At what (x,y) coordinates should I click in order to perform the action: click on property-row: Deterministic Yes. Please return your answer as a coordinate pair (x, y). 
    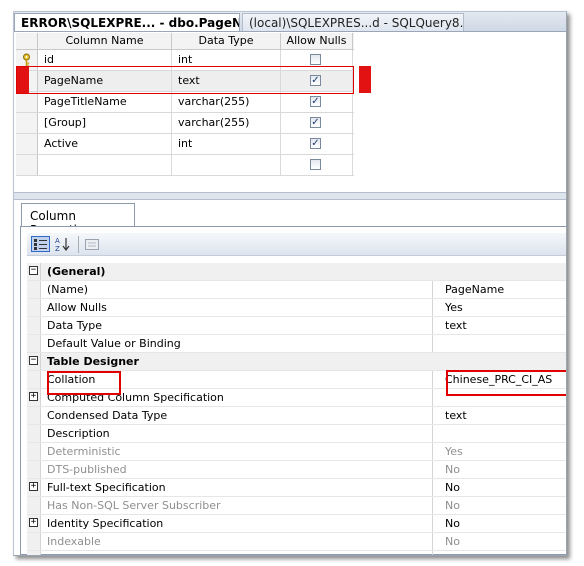
    Looking at the image, I should click on (296, 452).